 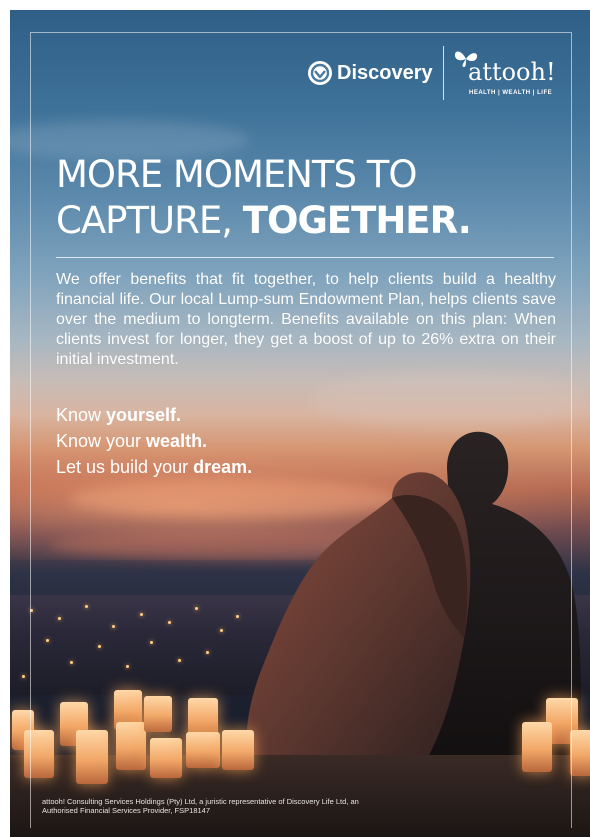 What do you see at coordinates (511, 93) in the screenshot?
I see `attooh-tagline: HEALTH | WEALTH | LIFE` at bounding box center [511, 93].